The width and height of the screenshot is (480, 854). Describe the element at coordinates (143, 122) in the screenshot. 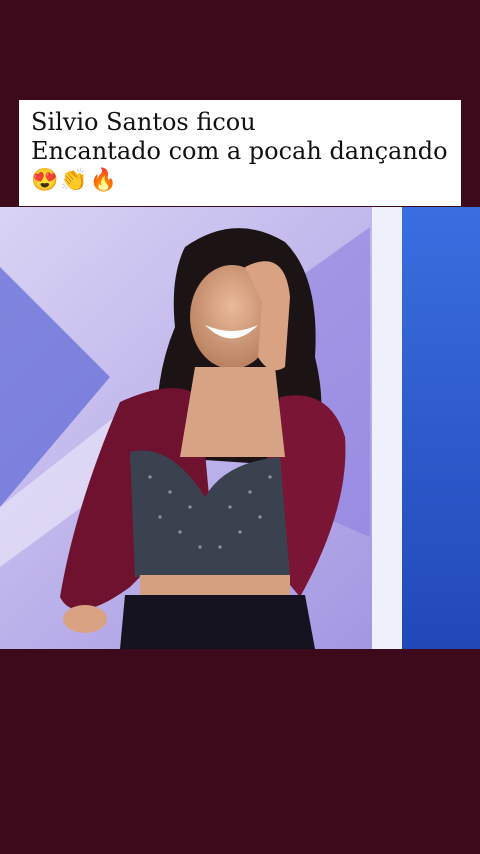

I see `caption-line-1: Silvio Santos ficou` at that location.